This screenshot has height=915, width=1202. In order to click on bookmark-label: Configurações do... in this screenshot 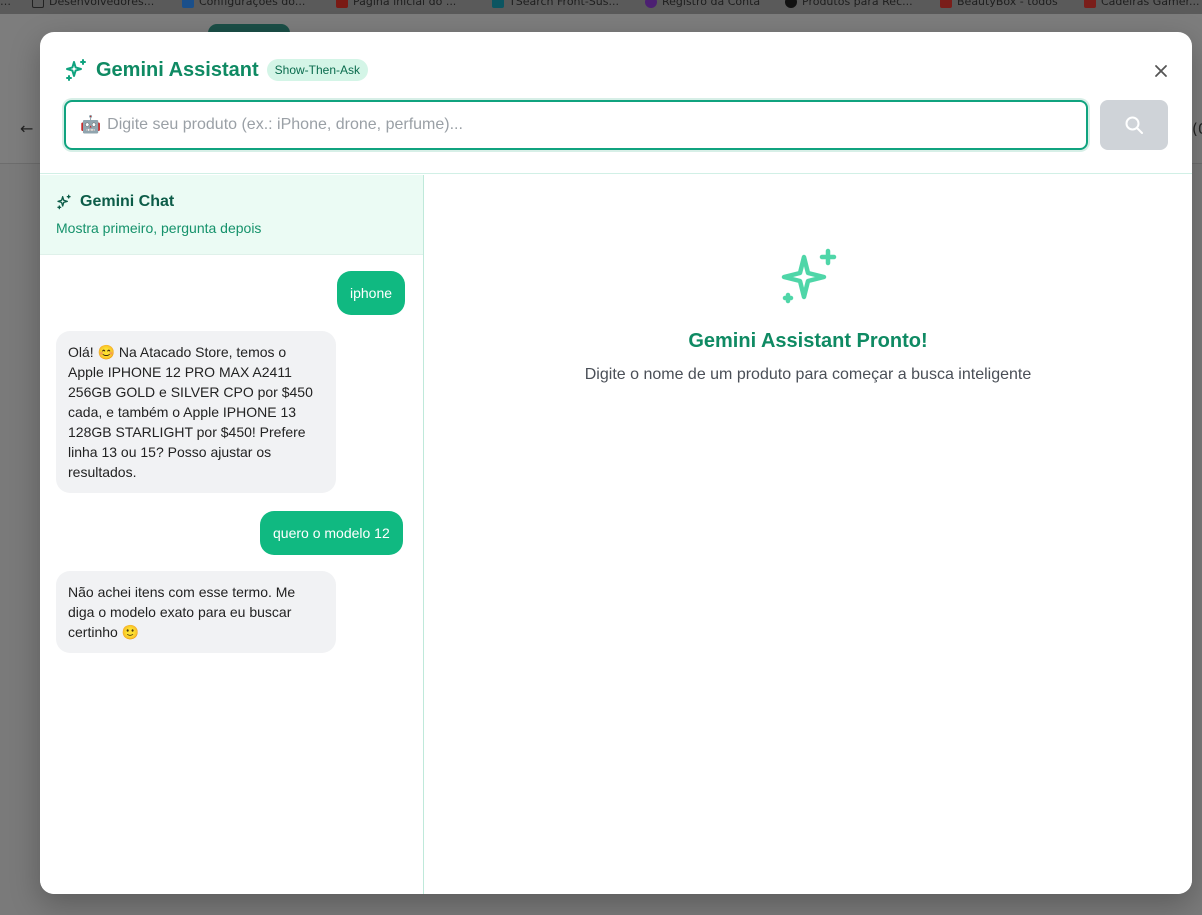, I will do `click(252, 4)`.